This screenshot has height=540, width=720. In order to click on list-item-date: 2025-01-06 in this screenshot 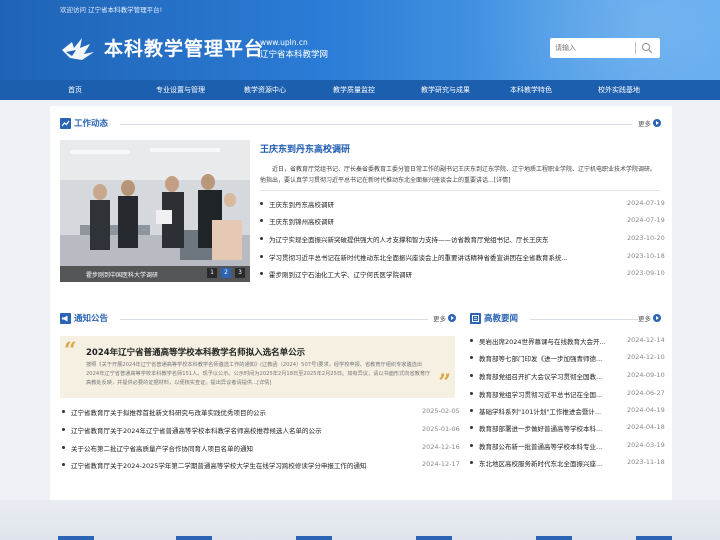, I will do `click(441, 429)`.